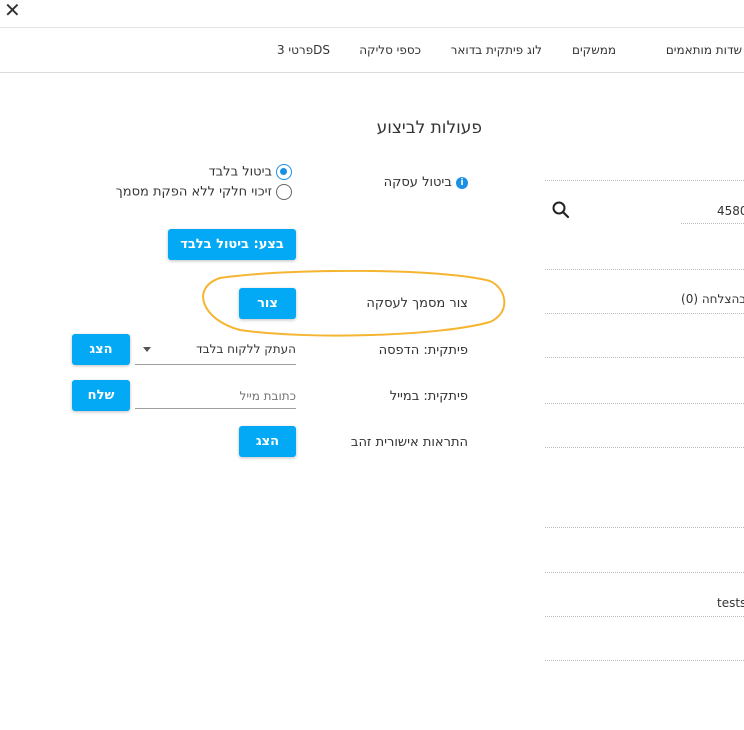 The width and height of the screenshot is (744, 730). I want to click on tab-clearing-funds: כספי סליקה, so click(390, 50).